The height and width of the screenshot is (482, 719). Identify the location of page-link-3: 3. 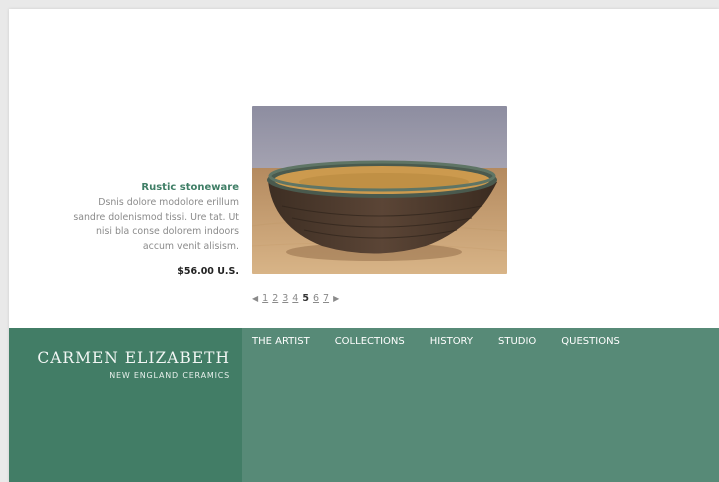
(285, 298).